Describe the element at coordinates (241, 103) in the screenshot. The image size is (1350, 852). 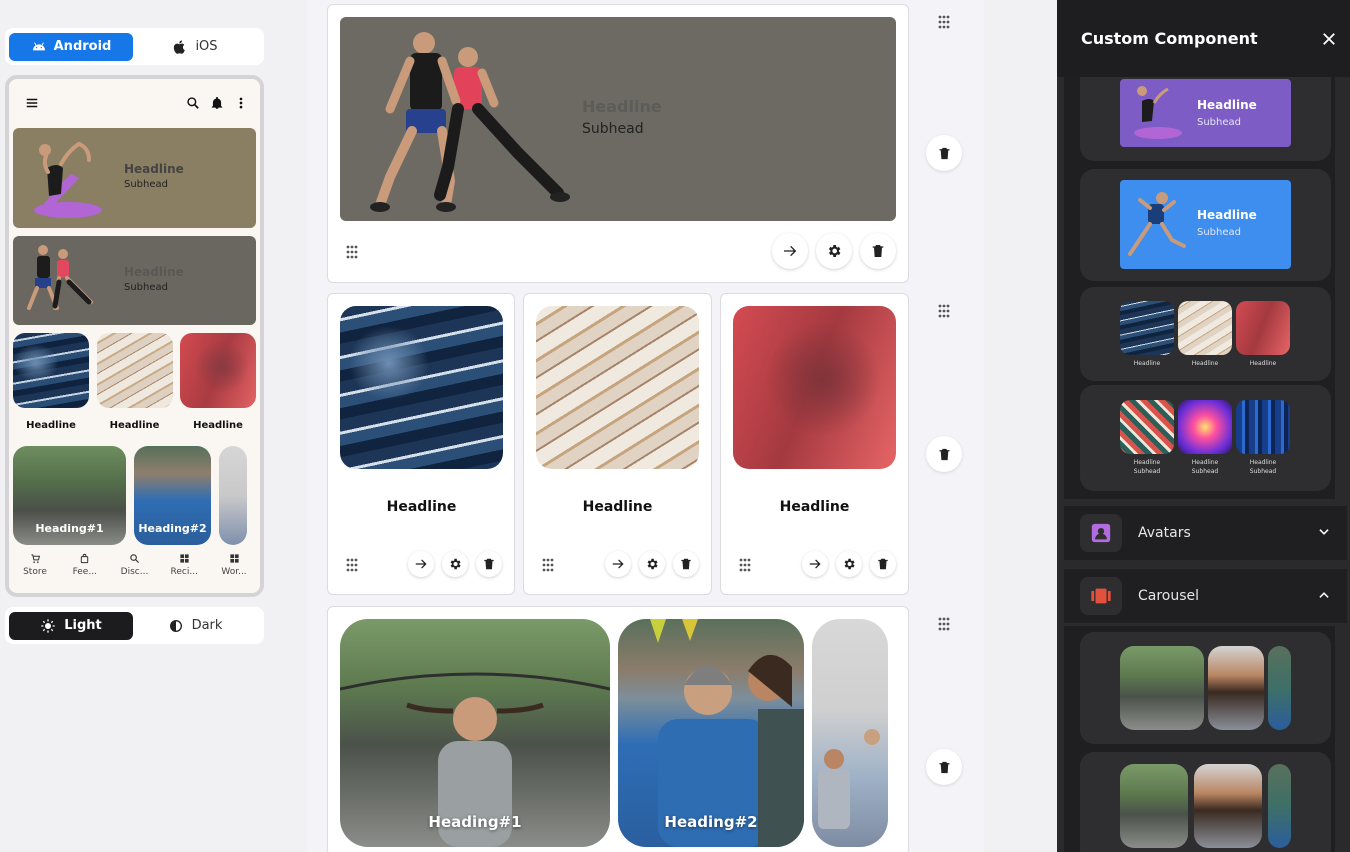
I see `more-icon` at that location.